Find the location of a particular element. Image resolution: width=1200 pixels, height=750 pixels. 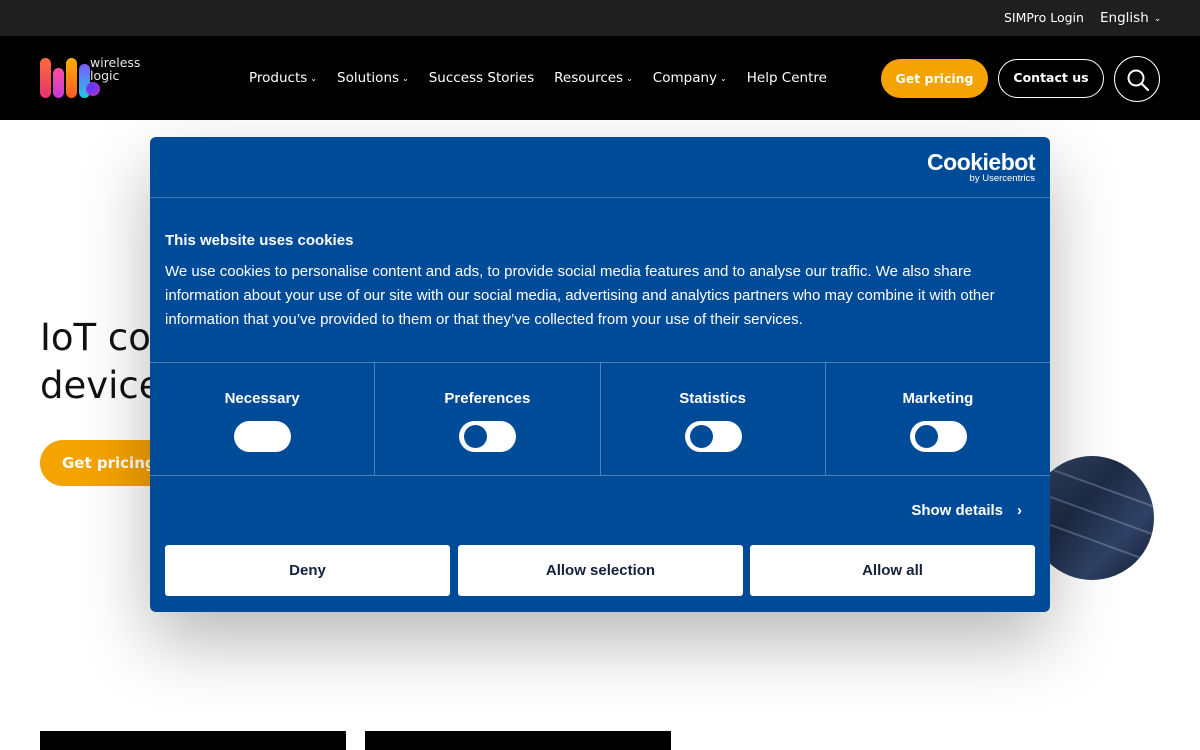

category-preferences: Preferences is located at coordinates (488, 419).